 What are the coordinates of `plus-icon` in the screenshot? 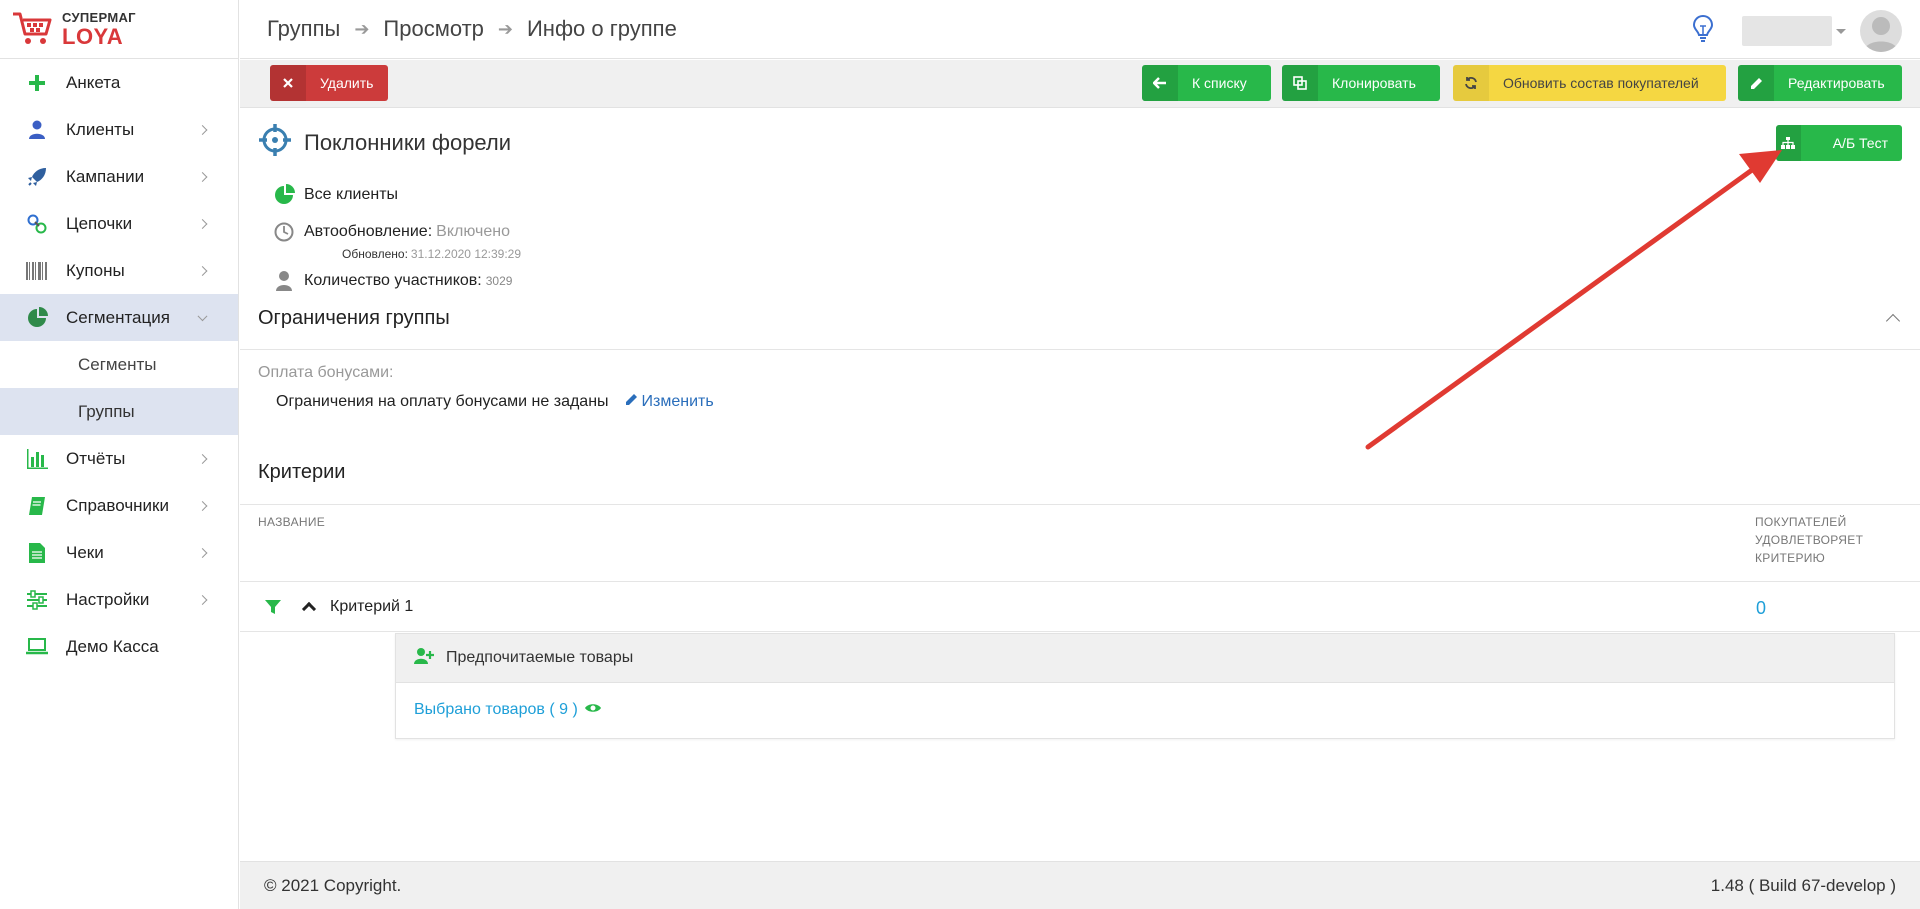 It's located at (37, 83).